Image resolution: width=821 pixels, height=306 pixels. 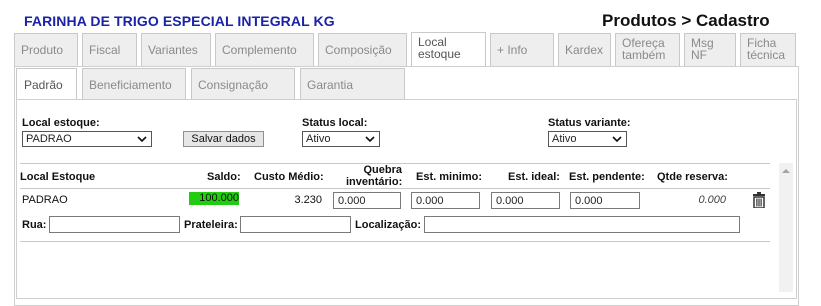 What do you see at coordinates (130, 84) in the screenshot?
I see `subtab-label: Beneficiamento` at bounding box center [130, 84].